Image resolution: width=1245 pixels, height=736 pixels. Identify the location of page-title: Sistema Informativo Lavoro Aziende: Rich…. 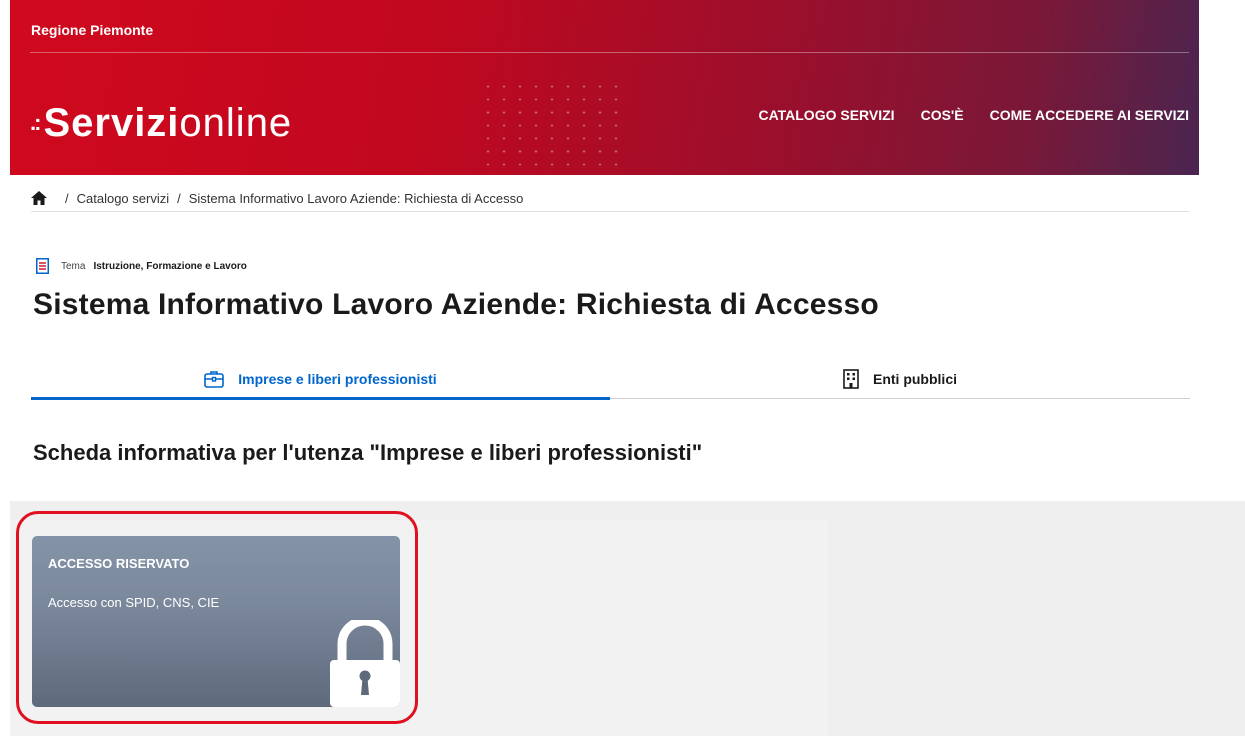
(456, 304).